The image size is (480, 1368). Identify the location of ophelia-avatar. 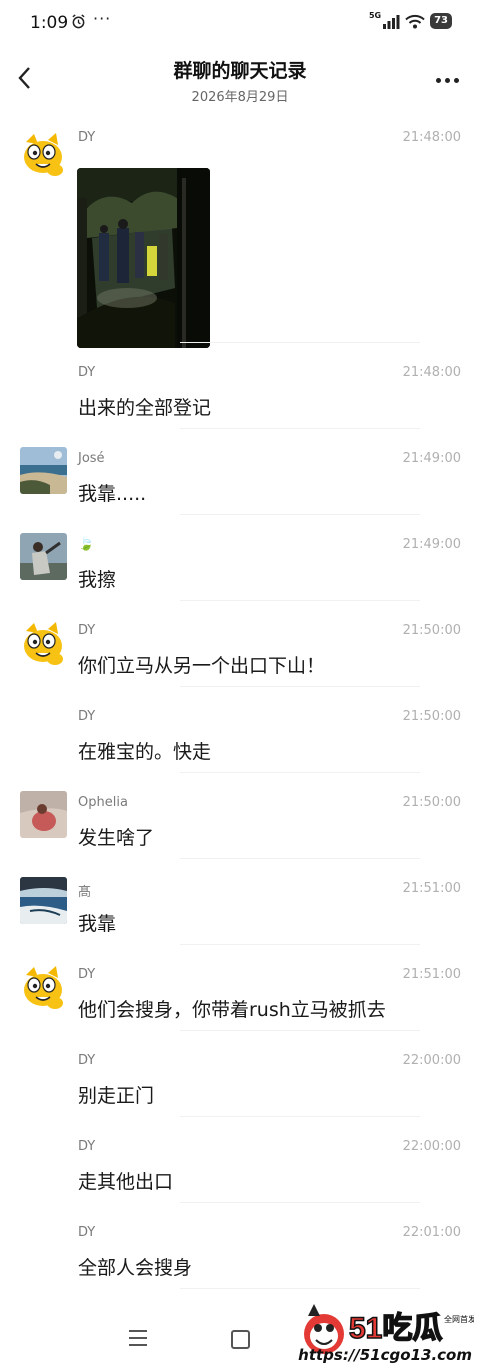
(43, 814).